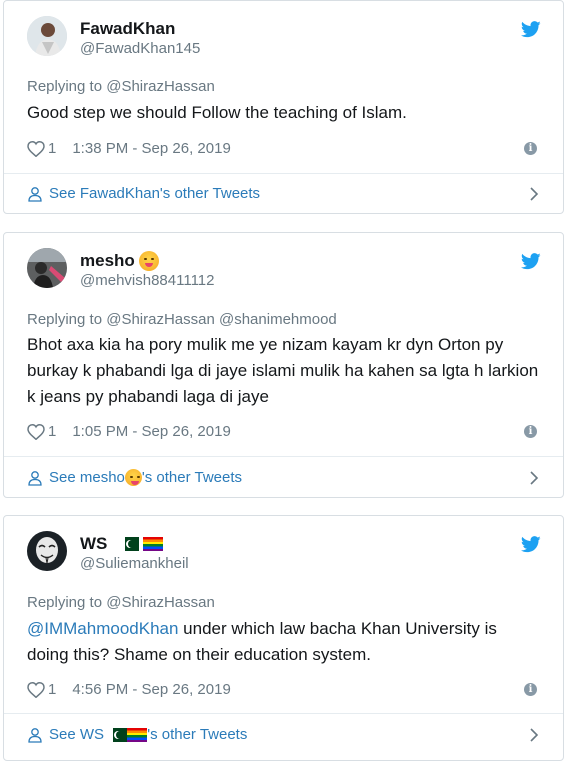  What do you see at coordinates (140, 29) in the screenshot?
I see `display-name: FawadKhan` at bounding box center [140, 29].